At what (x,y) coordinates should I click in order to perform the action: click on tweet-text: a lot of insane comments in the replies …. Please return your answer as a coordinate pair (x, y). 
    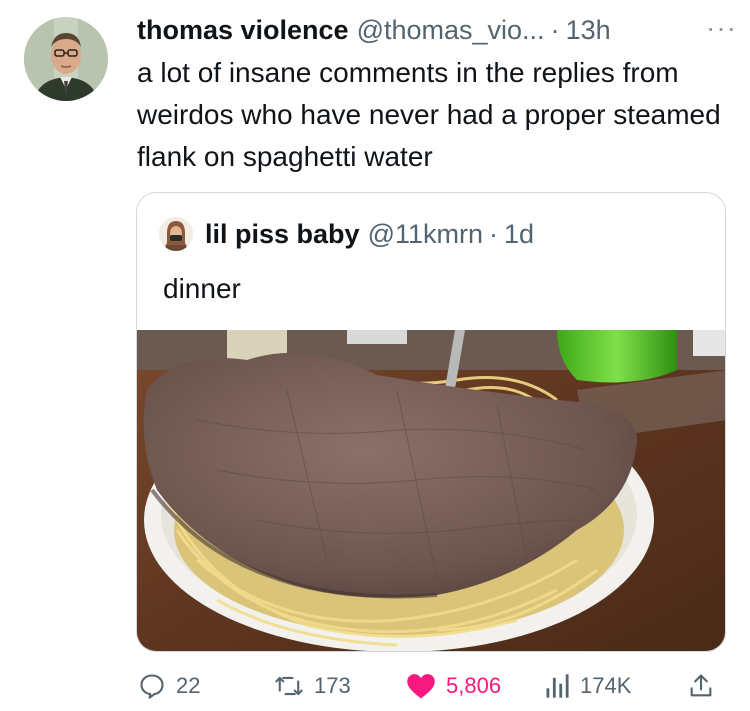
    Looking at the image, I should click on (429, 114).